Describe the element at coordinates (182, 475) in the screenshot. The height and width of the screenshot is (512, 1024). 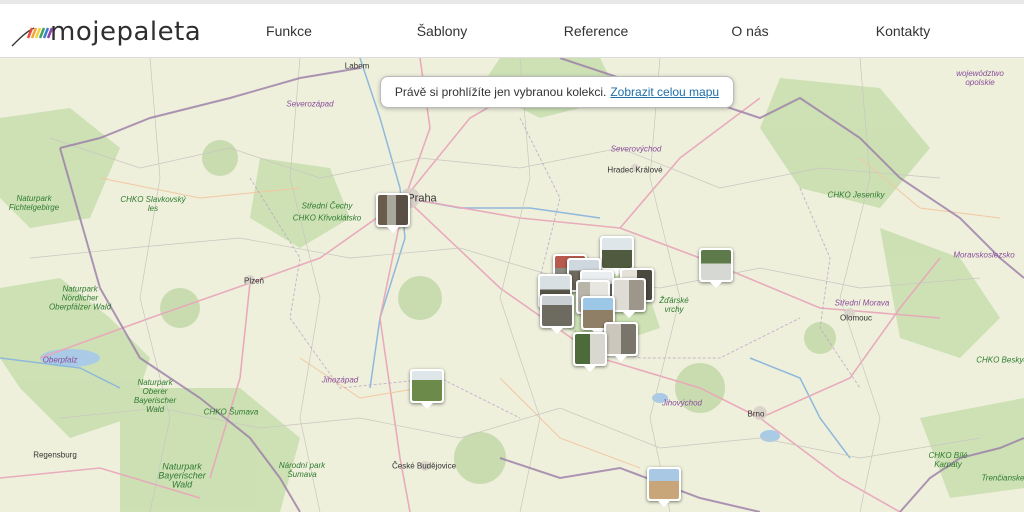
I see `map-label-naturpark-bayerischer: Naturpark Bayerischer Wald` at that location.